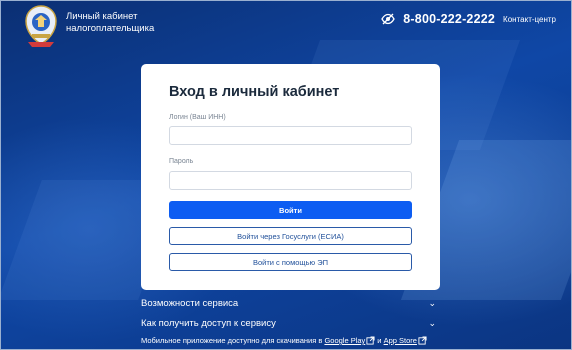 This screenshot has height=350, width=572. Describe the element at coordinates (181, 161) in the screenshot. I see `password-label: Пароль` at that location.